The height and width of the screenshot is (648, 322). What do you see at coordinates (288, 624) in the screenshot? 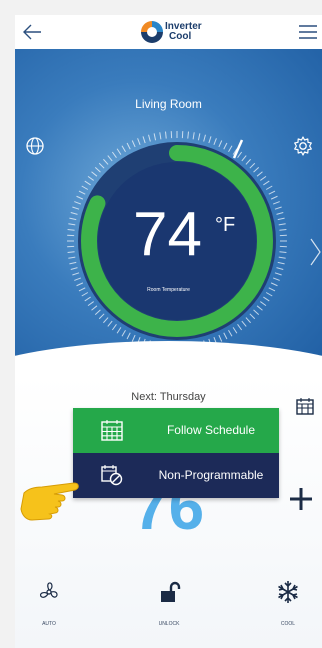
I see `cool-label: COOL` at bounding box center [288, 624].